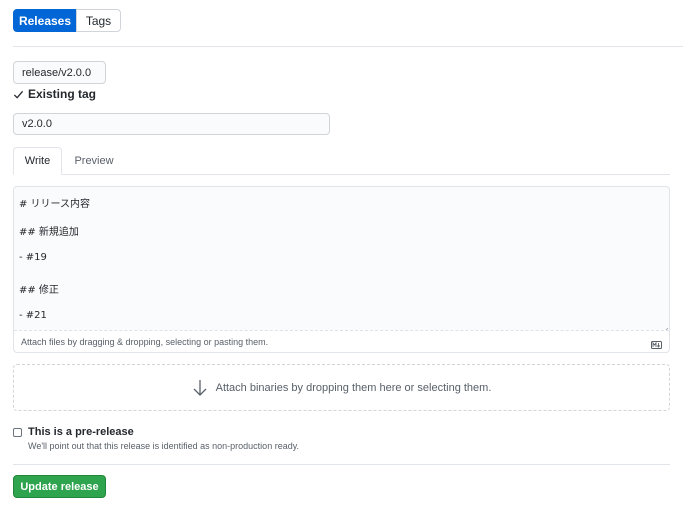  I want to click on editor-line: ## 修正, so click(39, 290).